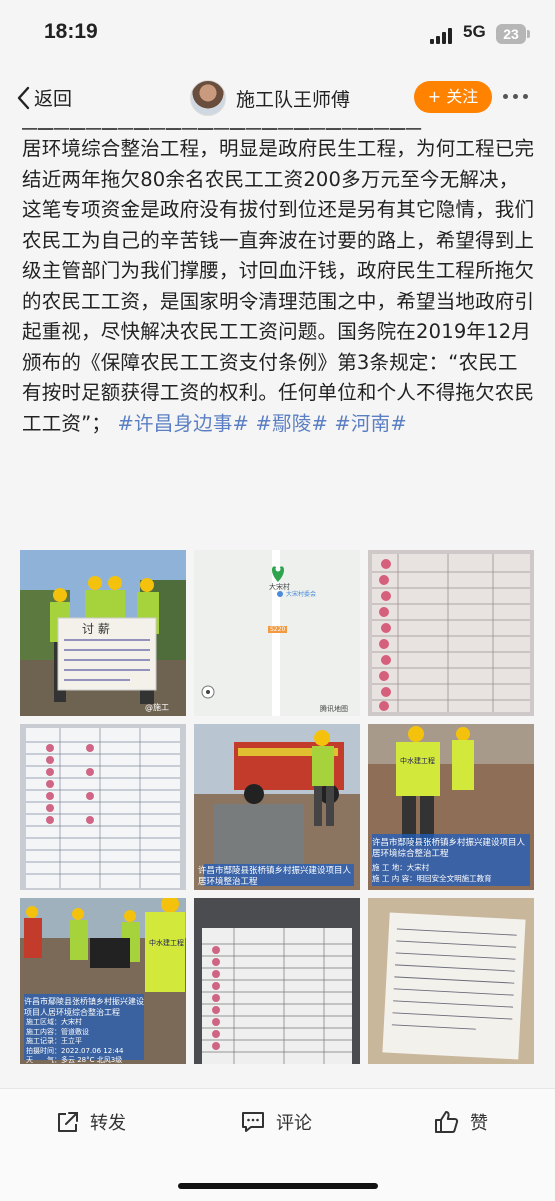 This screenshot has width=555, height=1201. What do you see at coordinates (157, 707) in the screenshot?
I see `watermark: @施工` at bounding box center [157, 707].